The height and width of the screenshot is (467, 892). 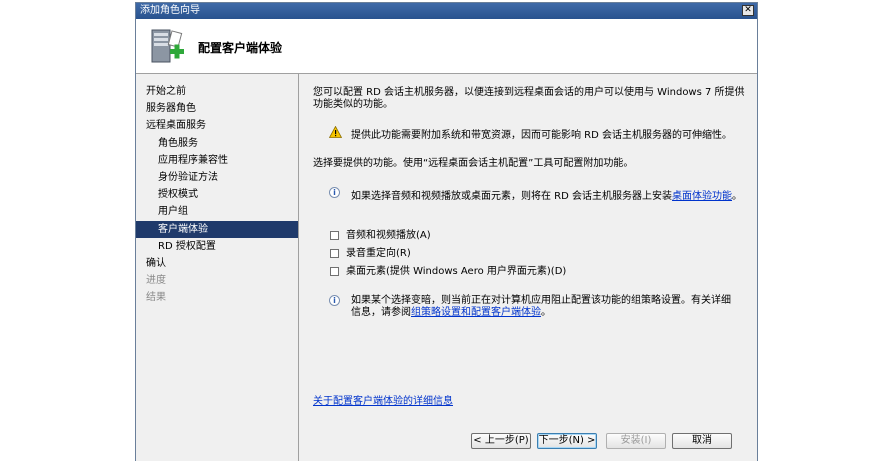 I want to click on next-button: 下一步(N) >, so click(x=567, y=441).